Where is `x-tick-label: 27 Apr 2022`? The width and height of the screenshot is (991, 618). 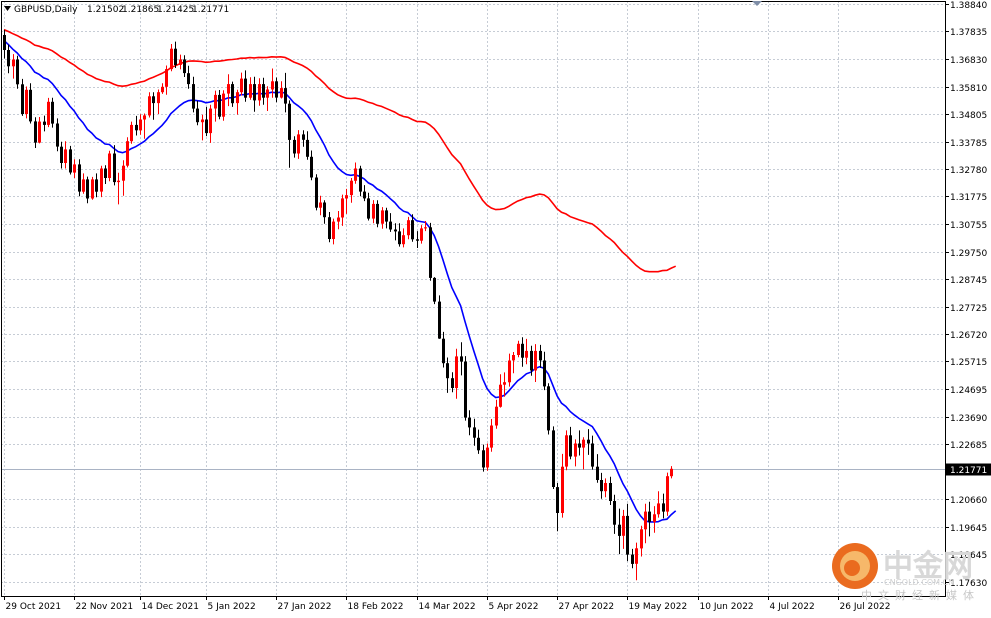 x-tick-label: 27 Apr 2022 is located at coordinates (587, 607).